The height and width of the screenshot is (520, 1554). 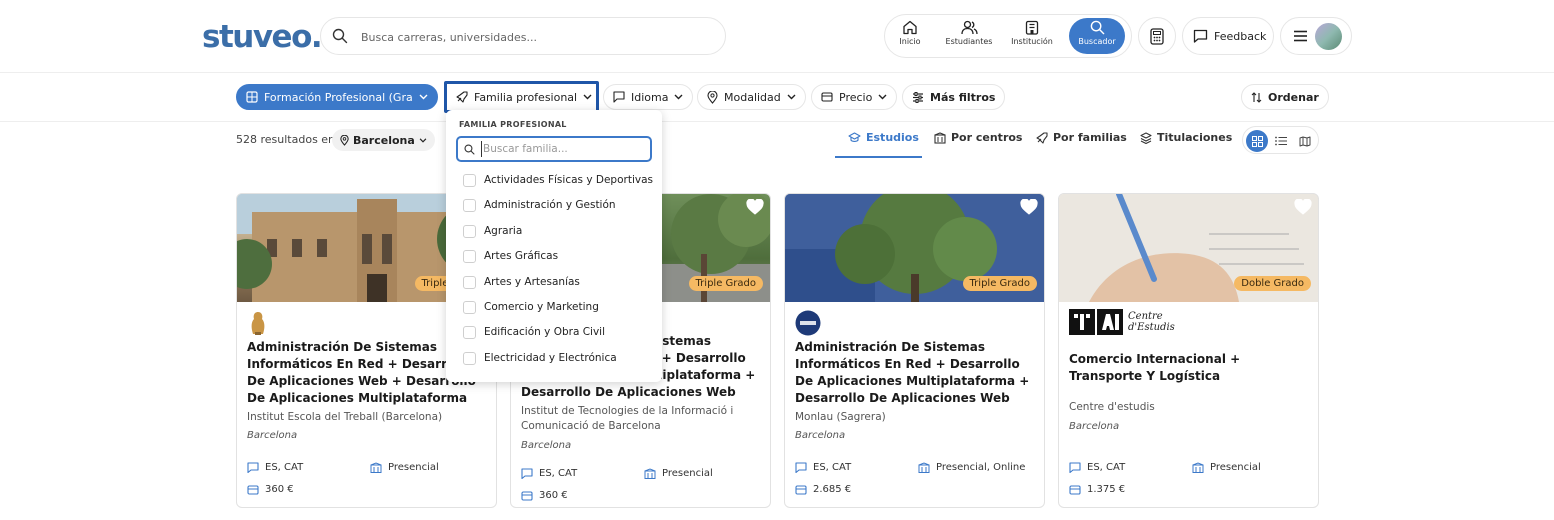 I want to click on user-menu-button, so click(x=1316, y=36).